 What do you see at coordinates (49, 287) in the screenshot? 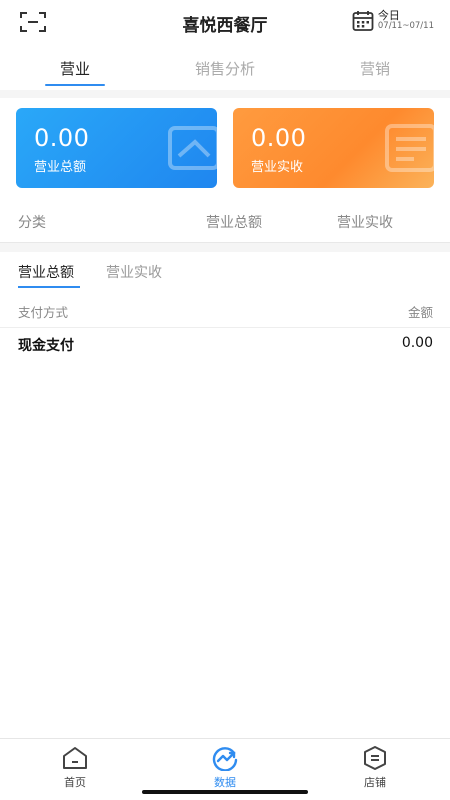
I see `subtab-underline` at bounding box center [49, 287].